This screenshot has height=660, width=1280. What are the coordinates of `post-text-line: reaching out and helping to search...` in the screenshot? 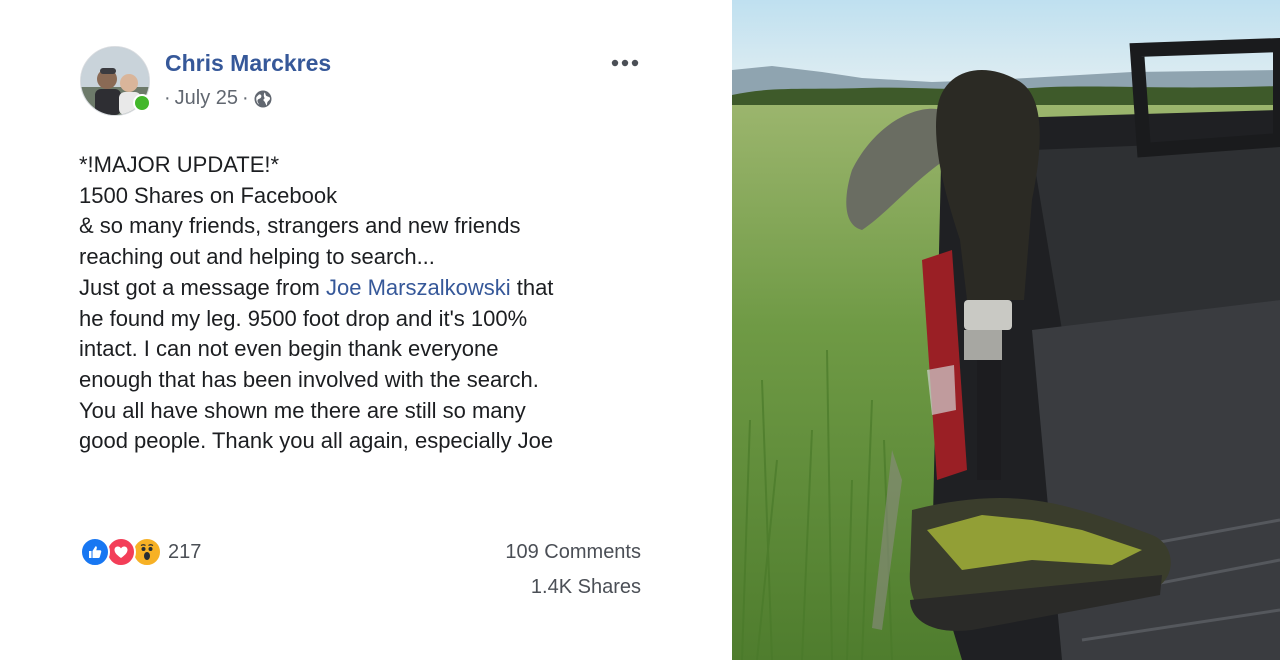 It's located at (257, 257).